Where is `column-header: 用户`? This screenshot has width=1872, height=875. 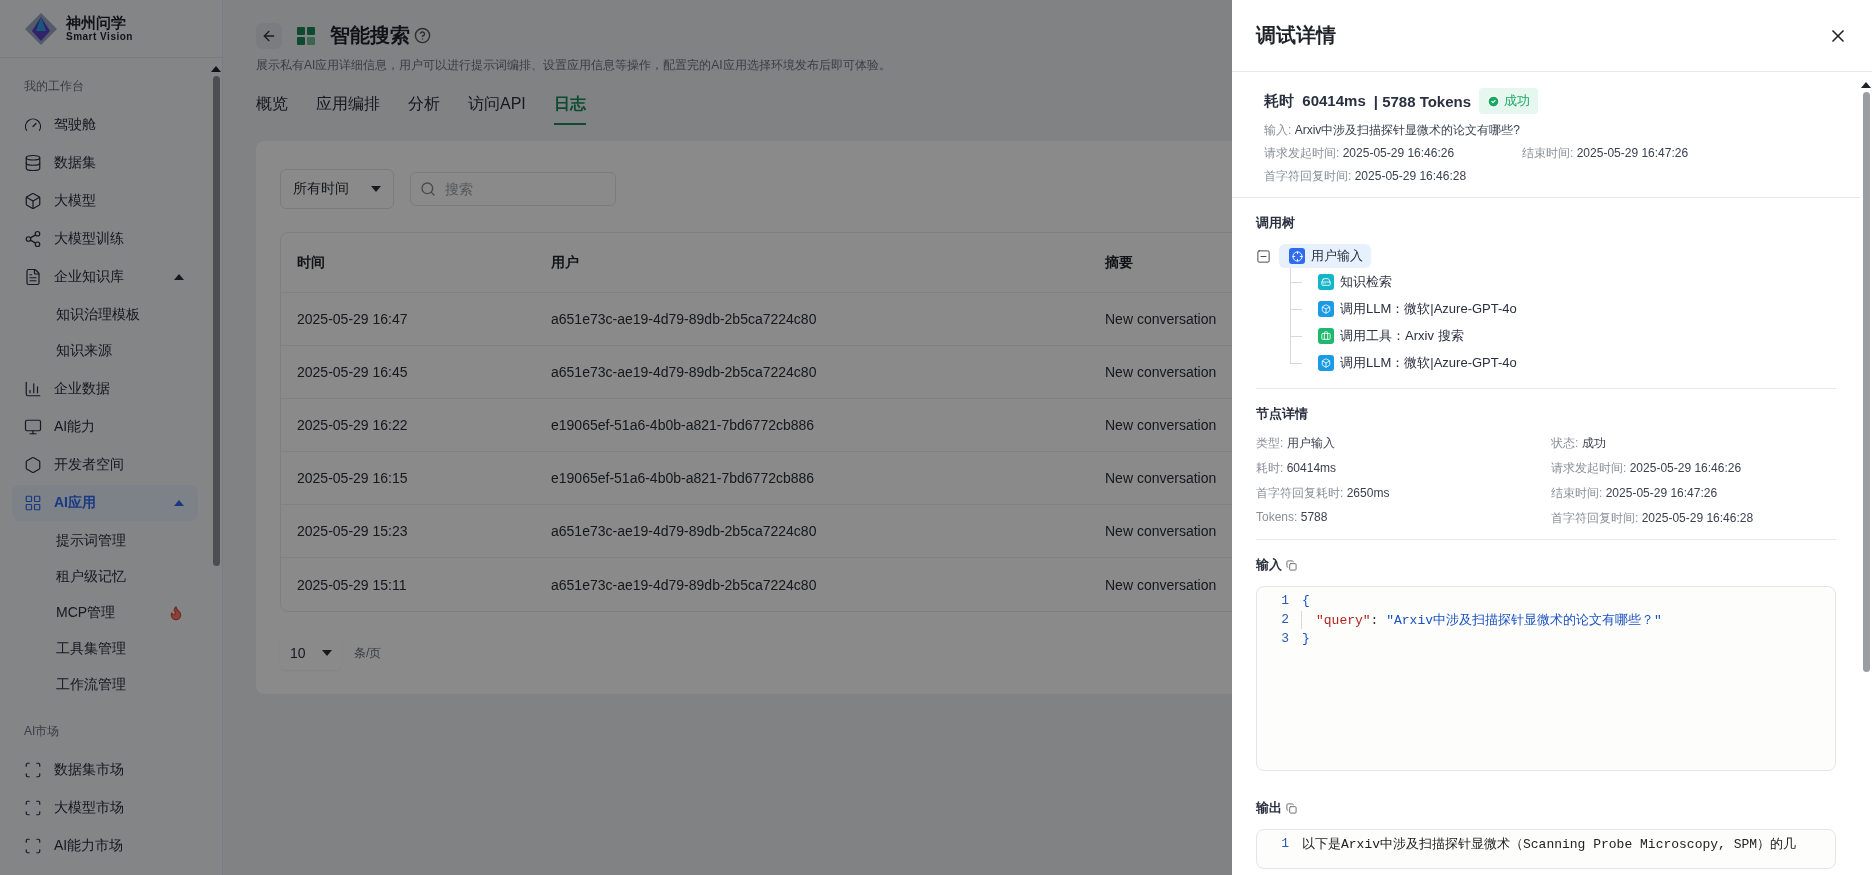 column-header: 用户 is located at coordinates (565, 262).